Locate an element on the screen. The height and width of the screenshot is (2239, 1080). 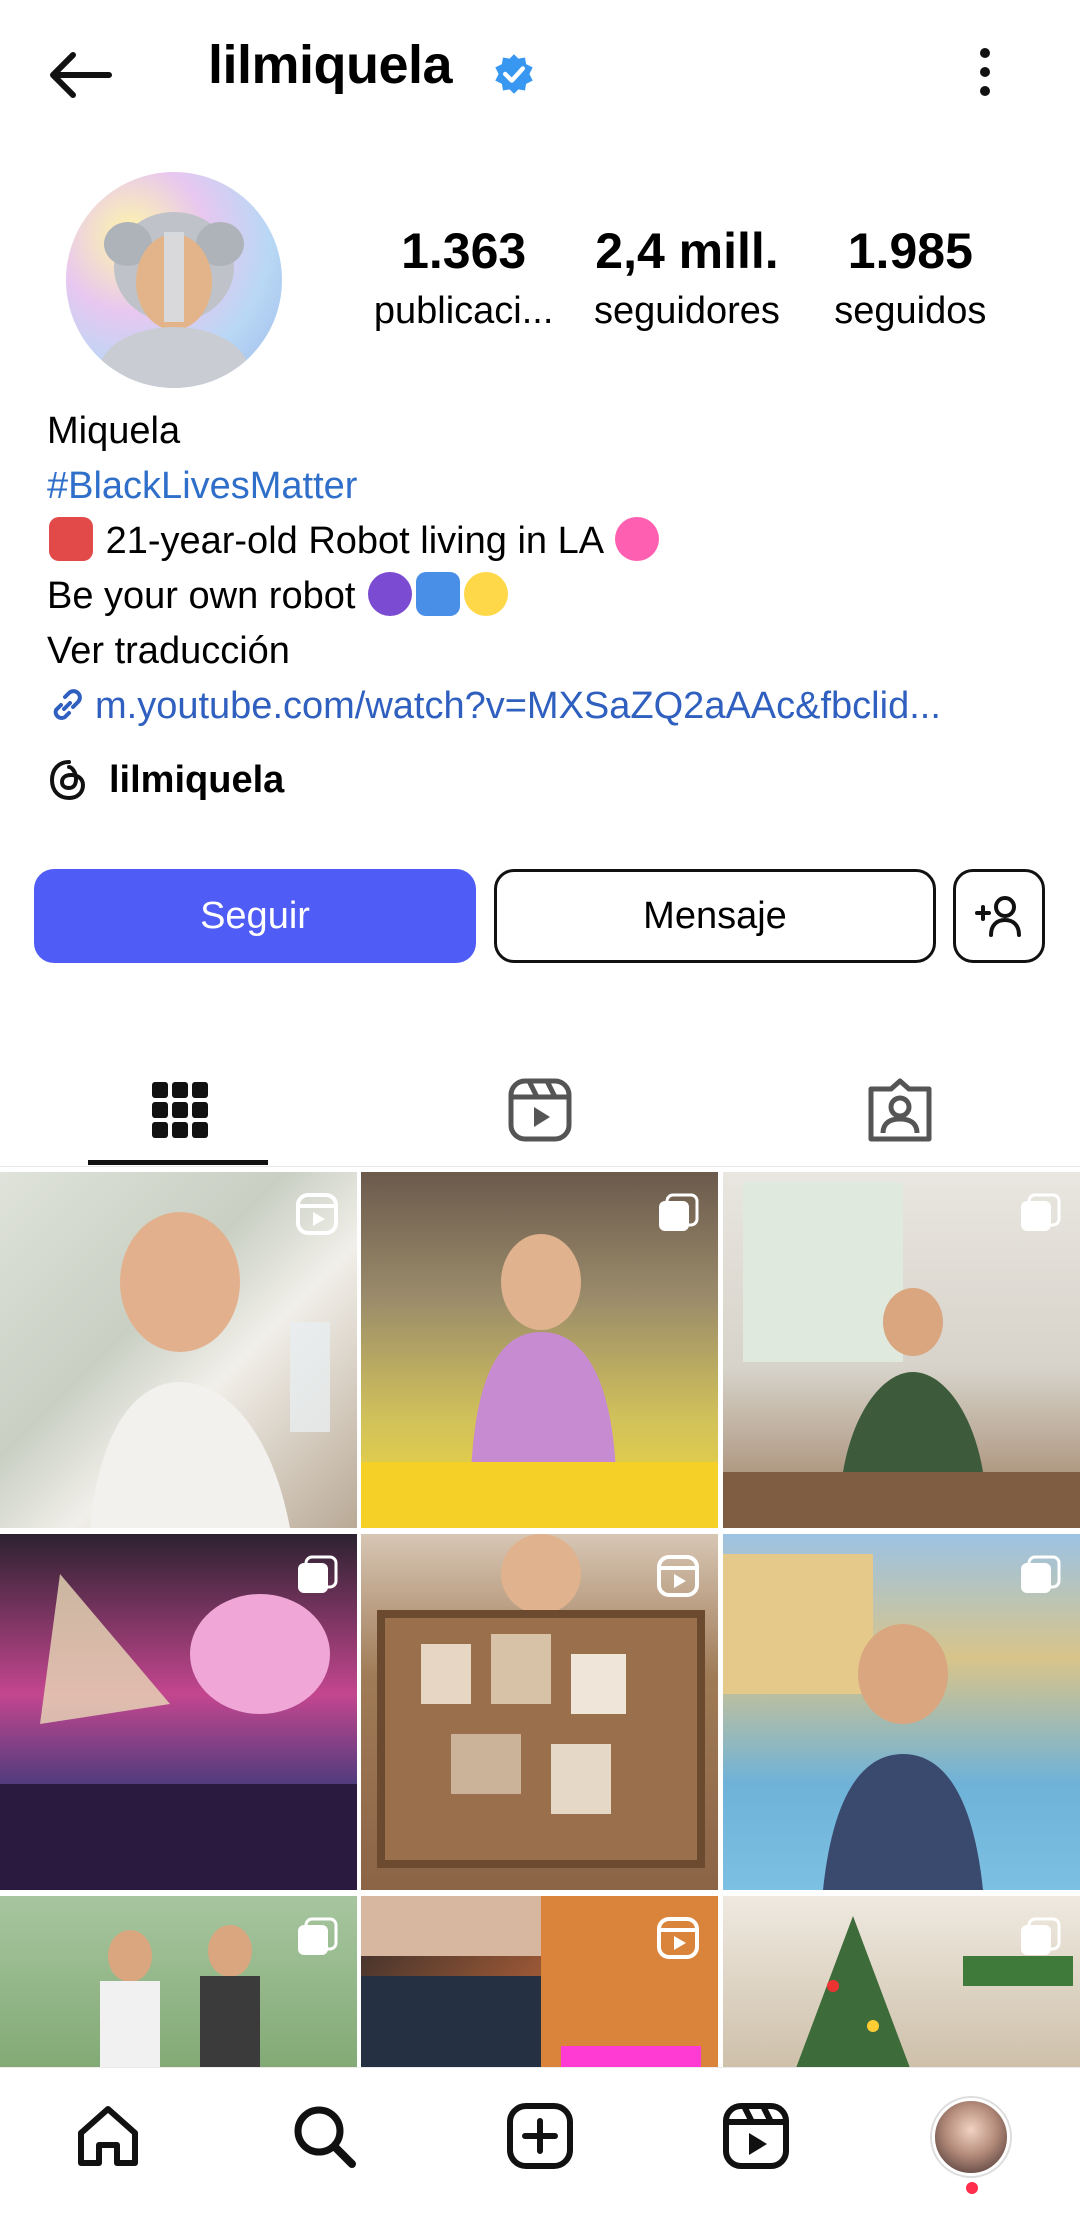
nav-search is located at coordinates (324, 2136).